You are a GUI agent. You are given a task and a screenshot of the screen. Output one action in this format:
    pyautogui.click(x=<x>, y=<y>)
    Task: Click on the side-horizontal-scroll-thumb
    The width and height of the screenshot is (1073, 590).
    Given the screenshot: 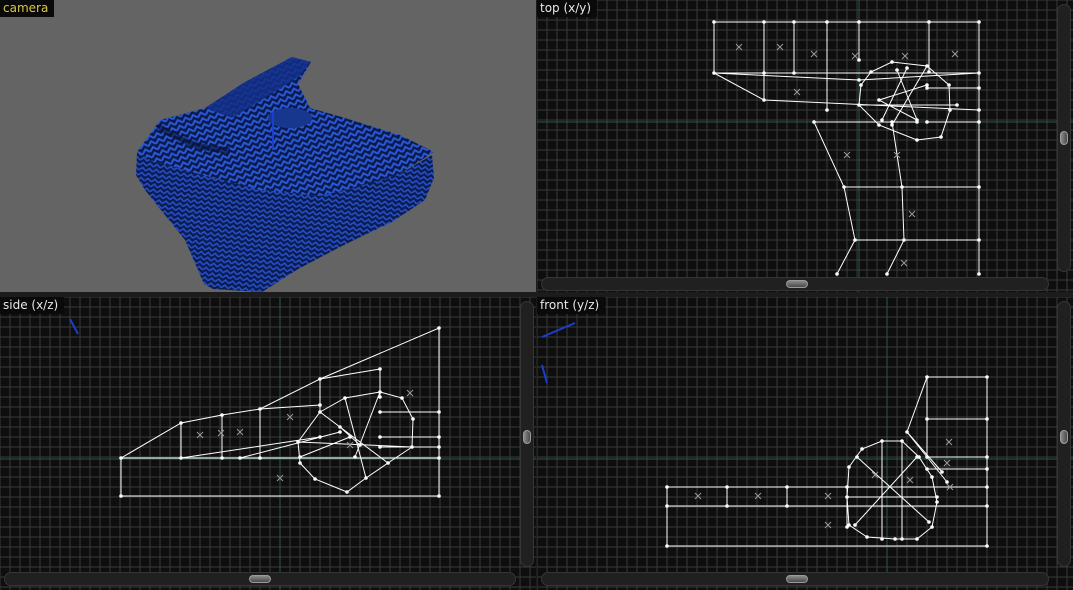 What is the action you would take?
    pyautogui.click(x=260, y=579)
    